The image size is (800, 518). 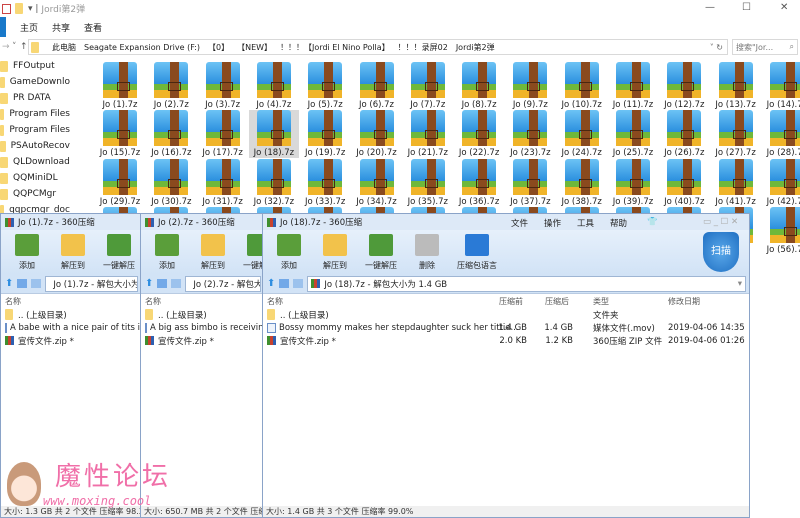 I want to click on file-item: Jo (23).7z, so click(x=530, y=134).